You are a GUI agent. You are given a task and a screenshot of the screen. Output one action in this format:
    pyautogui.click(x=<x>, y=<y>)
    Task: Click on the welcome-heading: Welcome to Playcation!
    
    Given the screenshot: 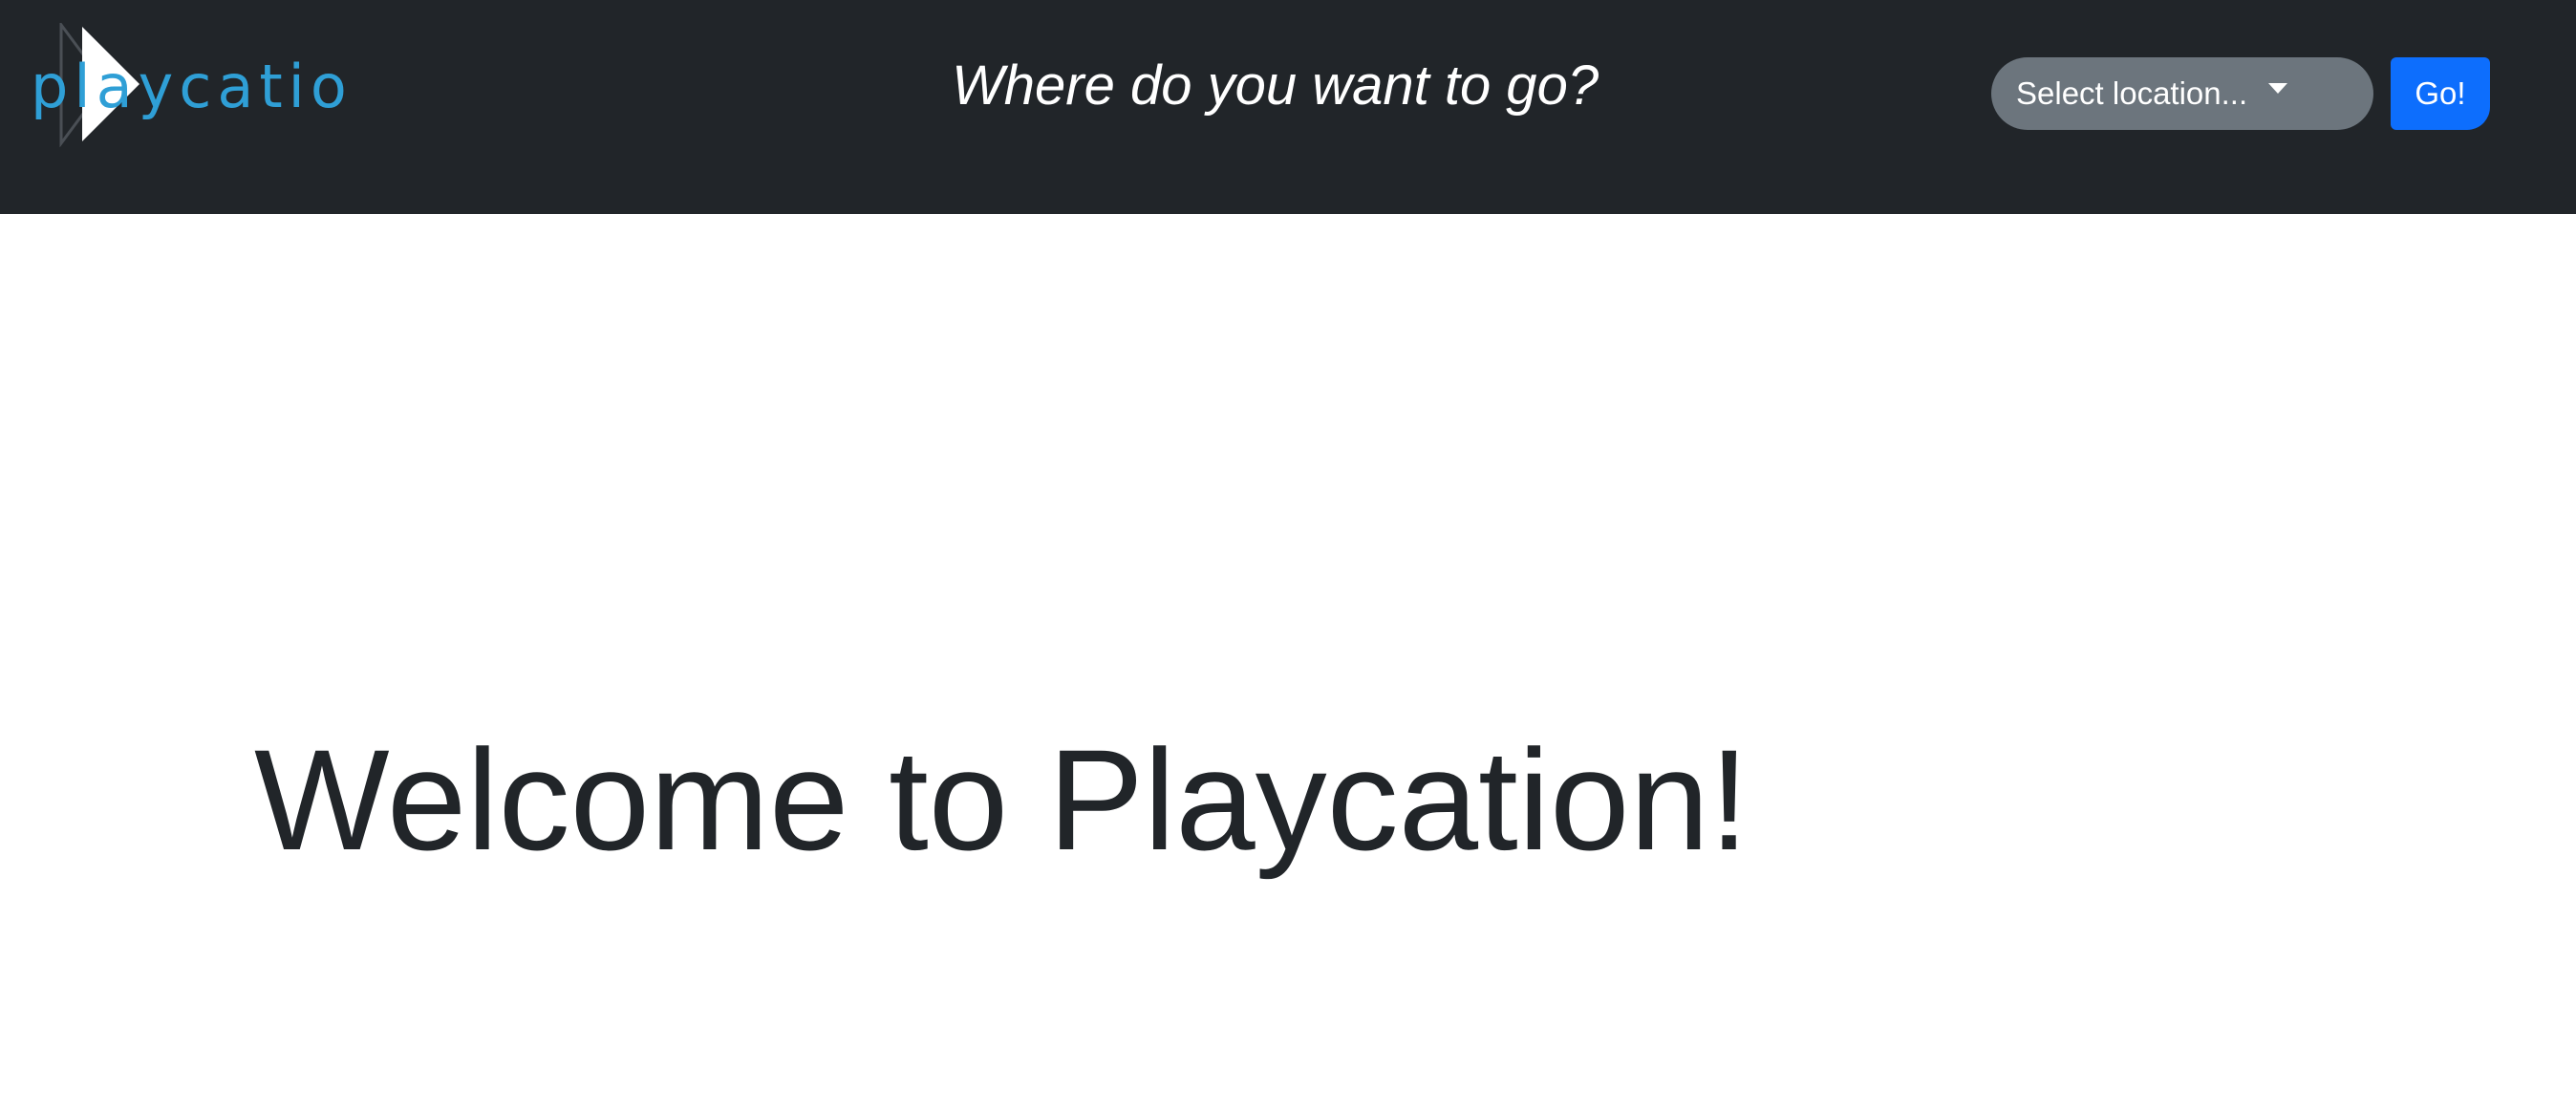 What is the action you would take?
    pyautogui.click(x=1002, y=799)
    